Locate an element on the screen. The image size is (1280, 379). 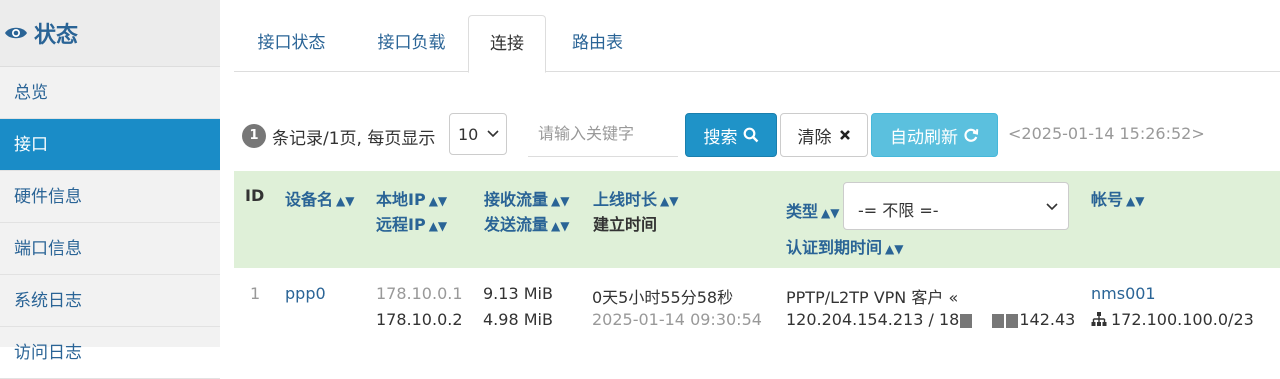
eye-icon is located at coordinates (16, 33).